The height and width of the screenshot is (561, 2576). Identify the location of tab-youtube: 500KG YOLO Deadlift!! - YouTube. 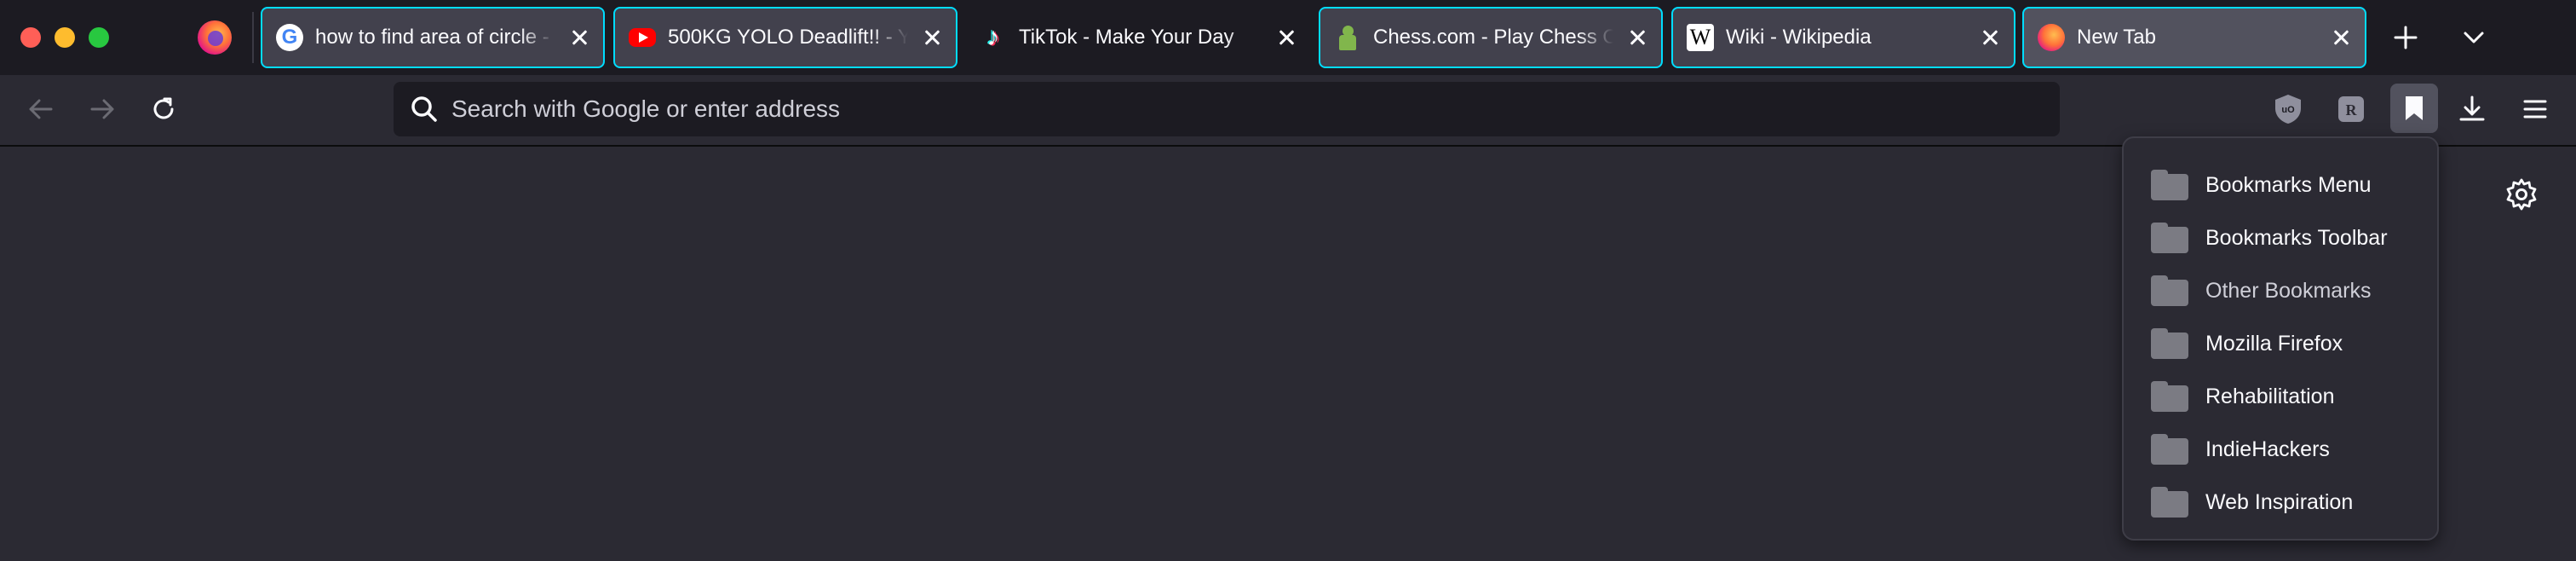
(785, 37).